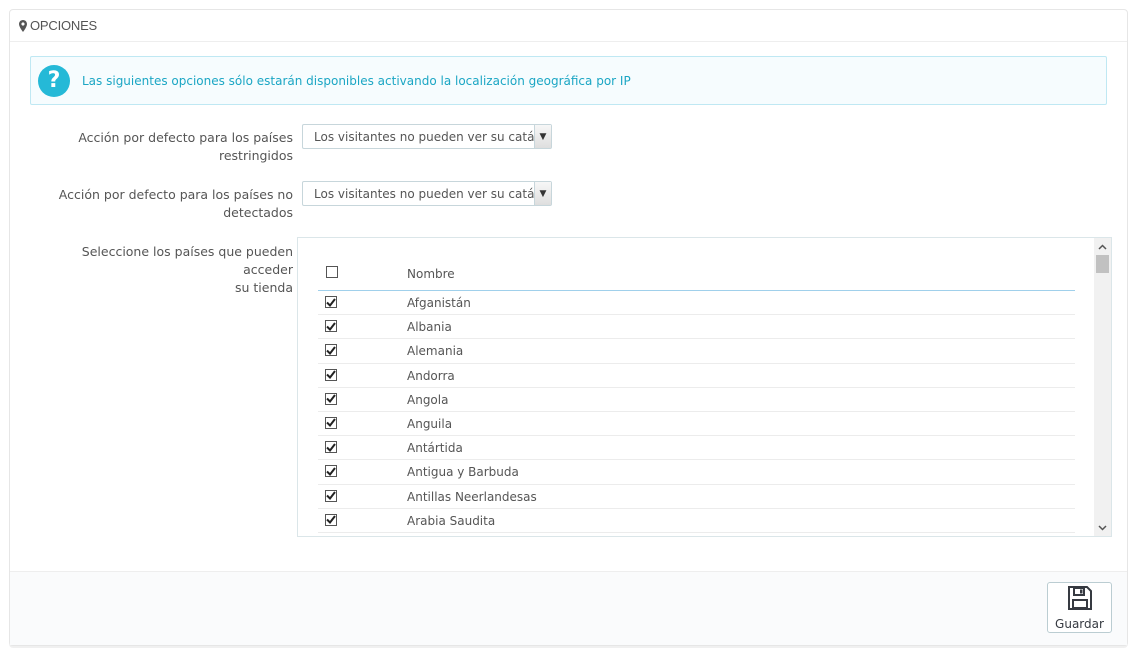 The height and width of the screenshot is (658, 1138). What do you see at coordinates (175, 194) in the screenshot?
I see `undetected-label-line1: Acción por defecto para los países no` at bounding box center [175, 194].